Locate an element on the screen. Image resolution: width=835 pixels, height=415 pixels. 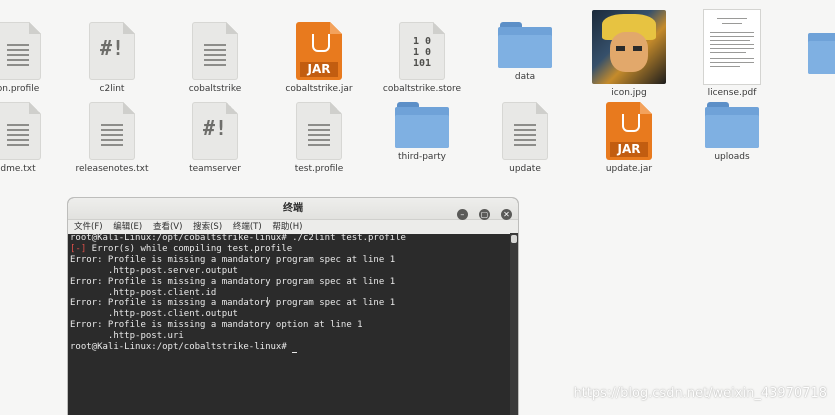
file-item: #! teamserver is located at coordinates (215, 138).